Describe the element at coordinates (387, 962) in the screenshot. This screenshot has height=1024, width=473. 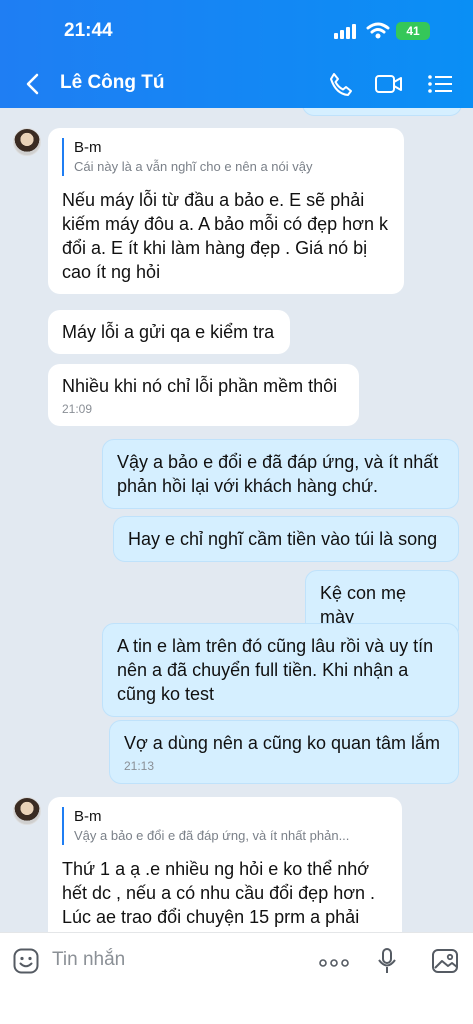
I see `microphone-icon` at that location.